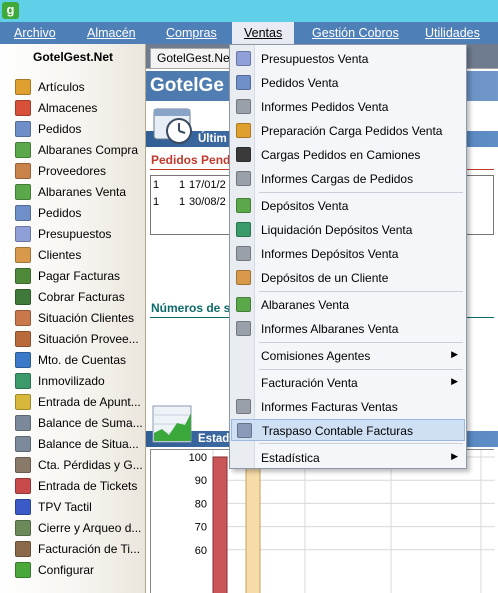  I want to click on database-icon, so click(23, 360).